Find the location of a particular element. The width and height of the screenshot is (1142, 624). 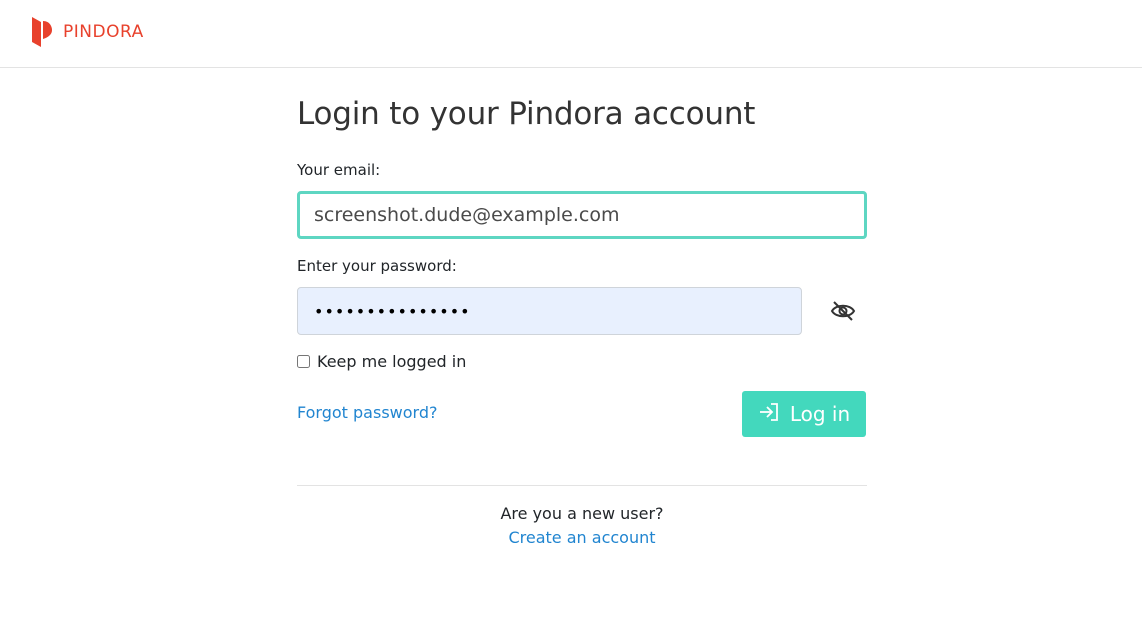

password-field is located at coordinates (549, 311).